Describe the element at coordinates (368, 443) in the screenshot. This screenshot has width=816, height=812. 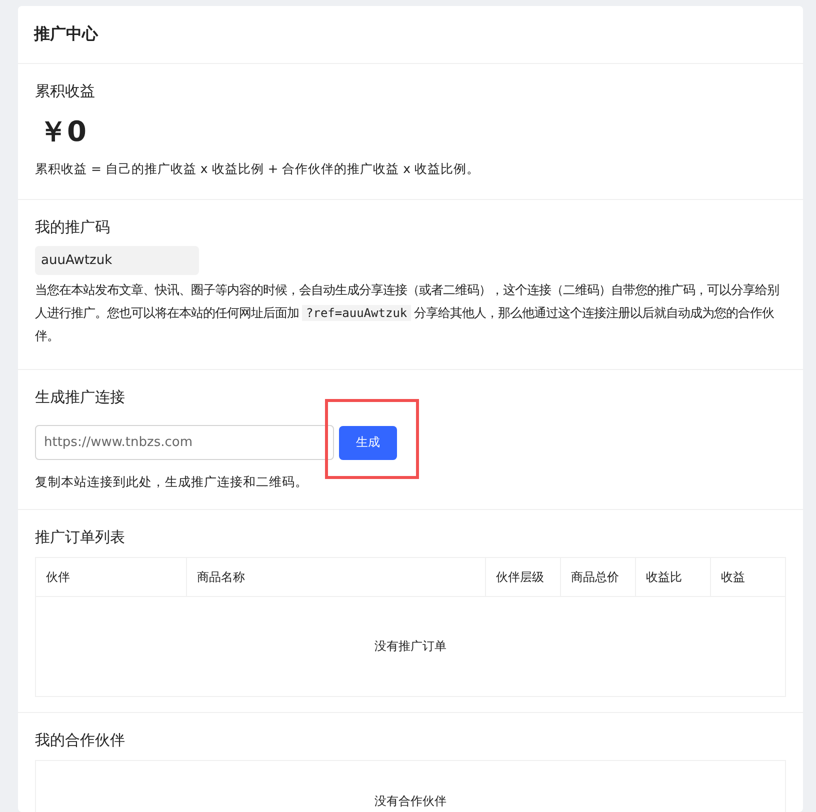
I see `generate-button: 生成` at that location.